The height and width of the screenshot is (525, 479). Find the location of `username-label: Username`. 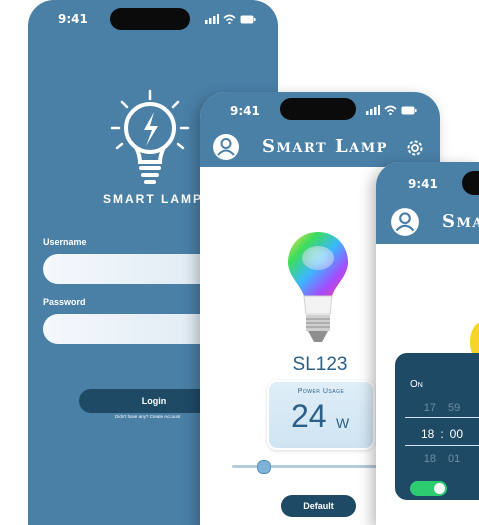

username-label: Username is located at coordinates (65, 242).